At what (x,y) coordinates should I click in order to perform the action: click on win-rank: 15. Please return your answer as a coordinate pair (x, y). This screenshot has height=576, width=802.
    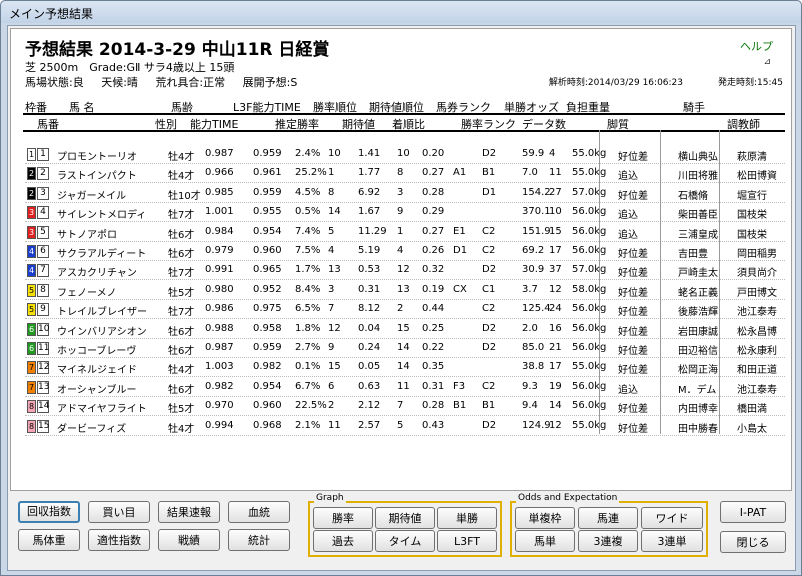
    Looking at the image, I should click on (334, 367).